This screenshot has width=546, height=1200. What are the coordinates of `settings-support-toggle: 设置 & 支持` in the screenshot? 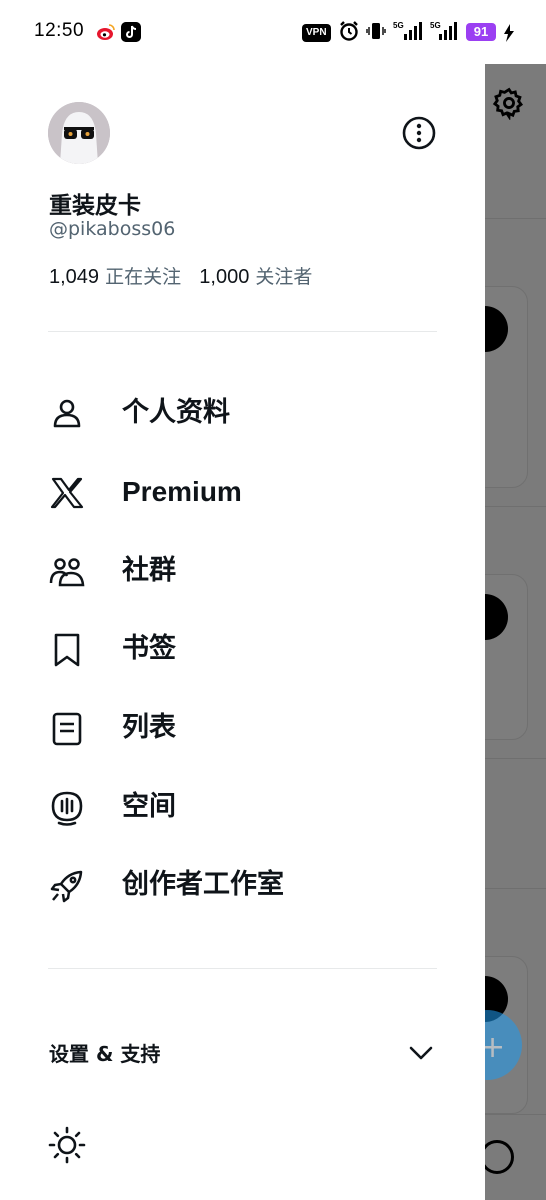 It's located at (242, 1051).